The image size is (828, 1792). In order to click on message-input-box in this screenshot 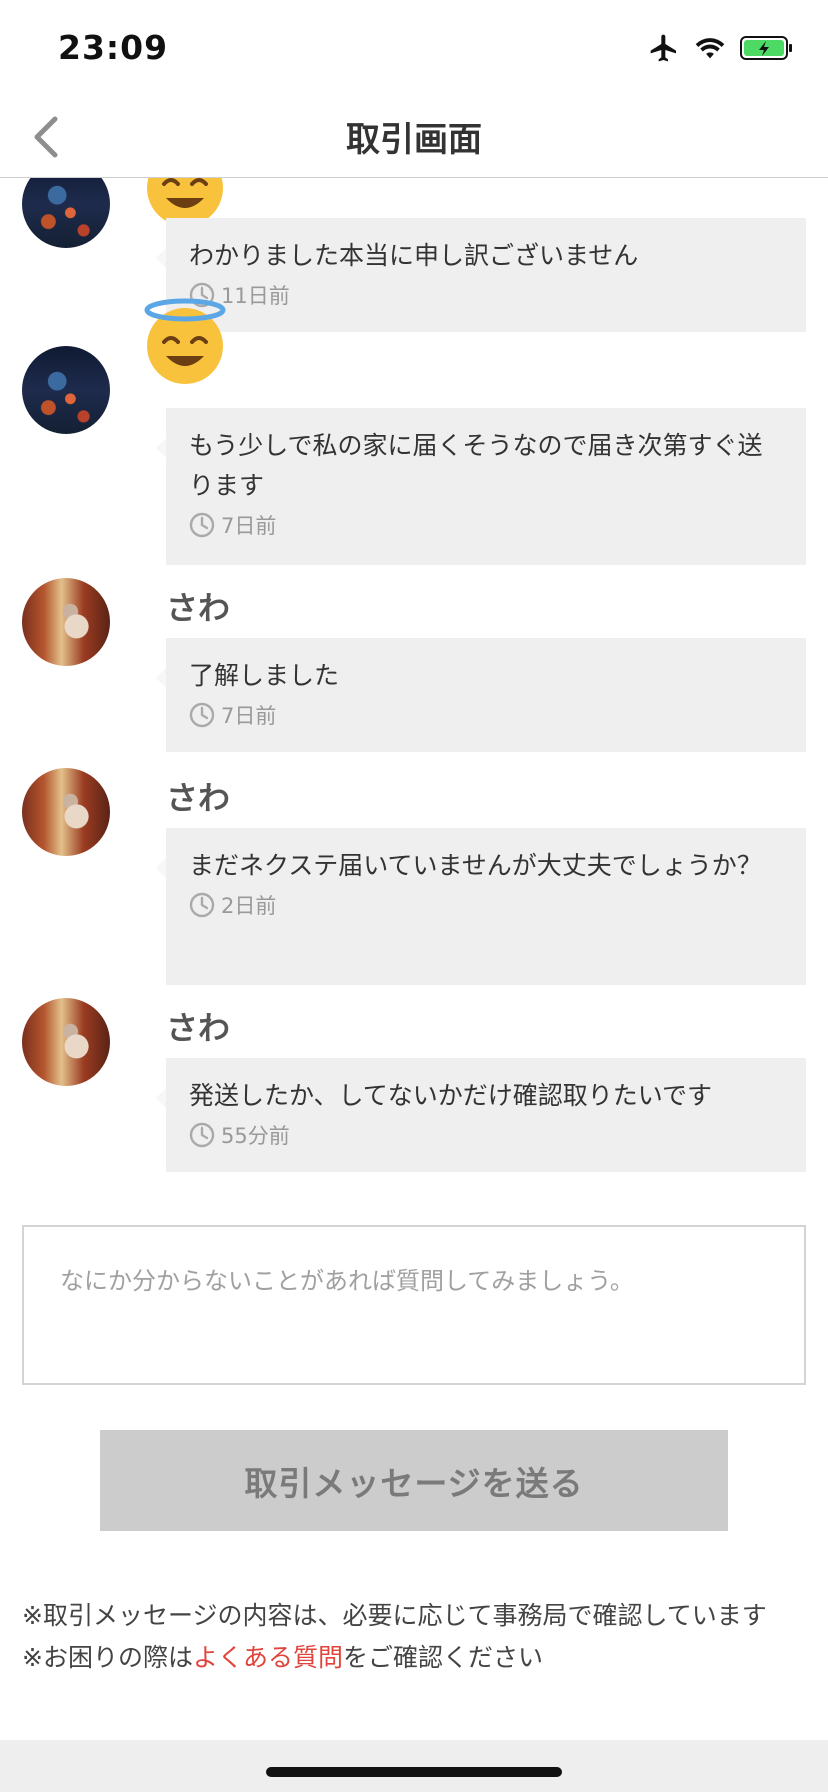, I will do `click(414, 1305)`.